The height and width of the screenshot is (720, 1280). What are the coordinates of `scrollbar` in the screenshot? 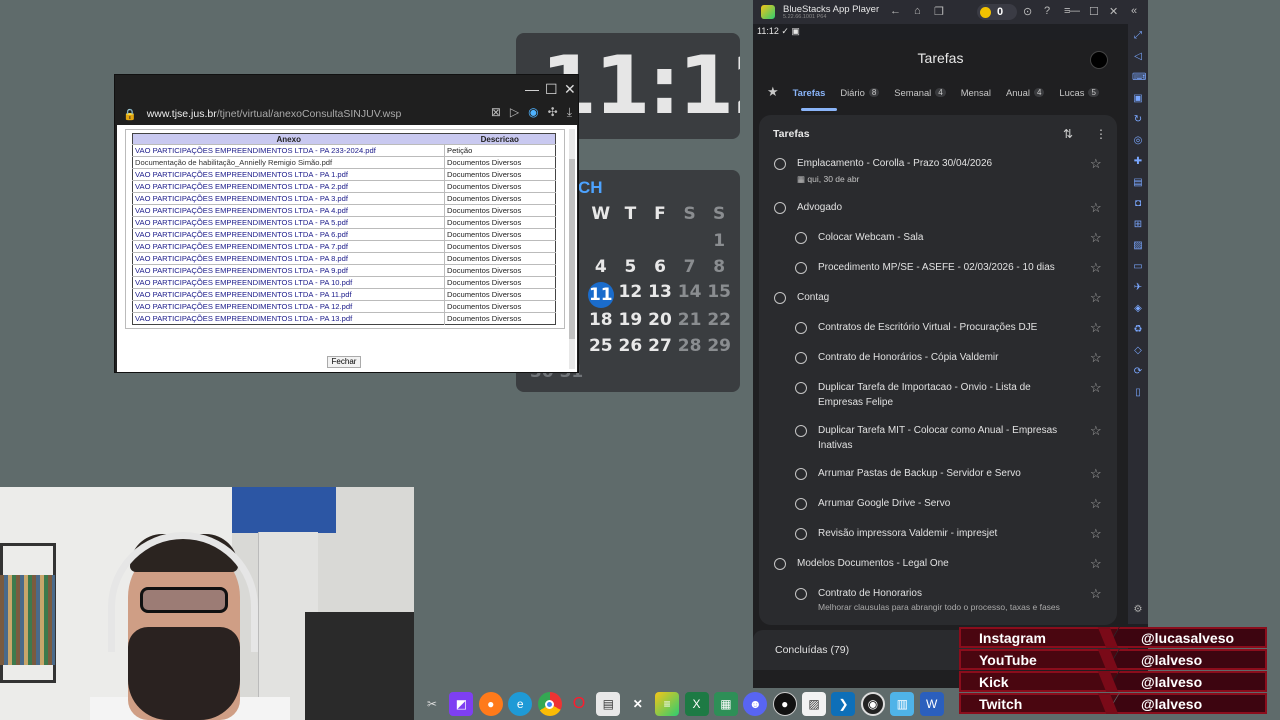 It's located at (572, 249).